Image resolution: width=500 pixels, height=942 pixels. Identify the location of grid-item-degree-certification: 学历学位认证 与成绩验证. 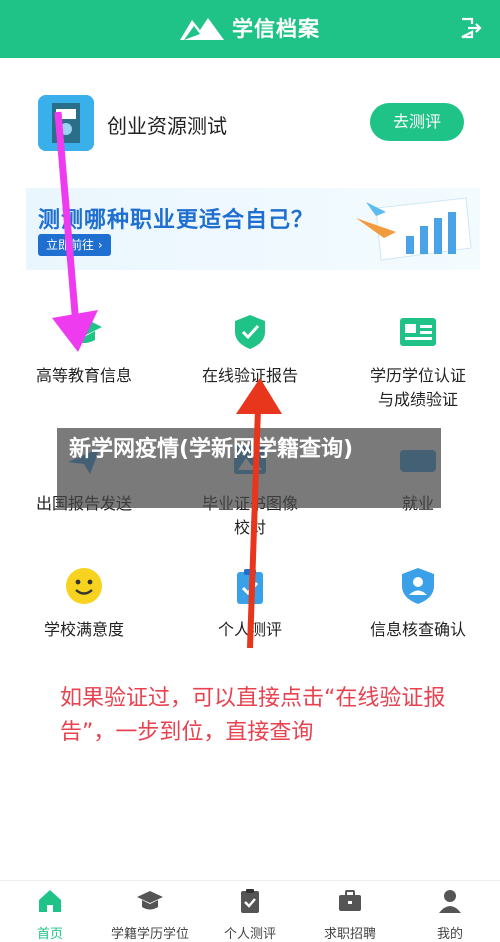
(418, 362).